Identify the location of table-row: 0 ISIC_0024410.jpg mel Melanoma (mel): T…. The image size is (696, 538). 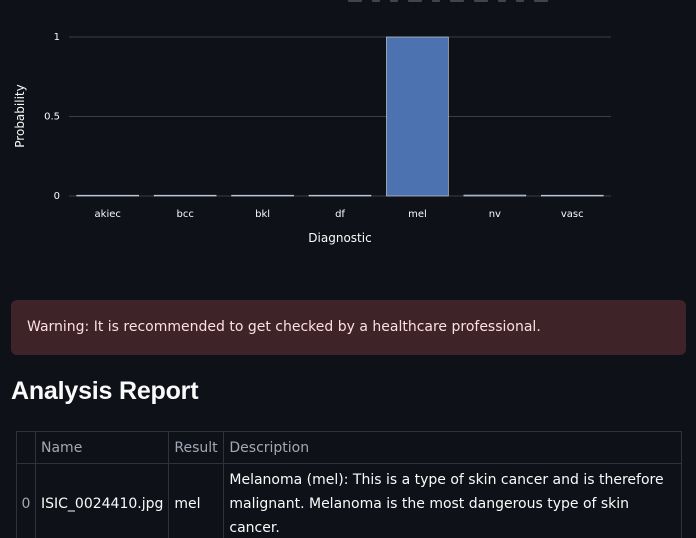
(349, 500).